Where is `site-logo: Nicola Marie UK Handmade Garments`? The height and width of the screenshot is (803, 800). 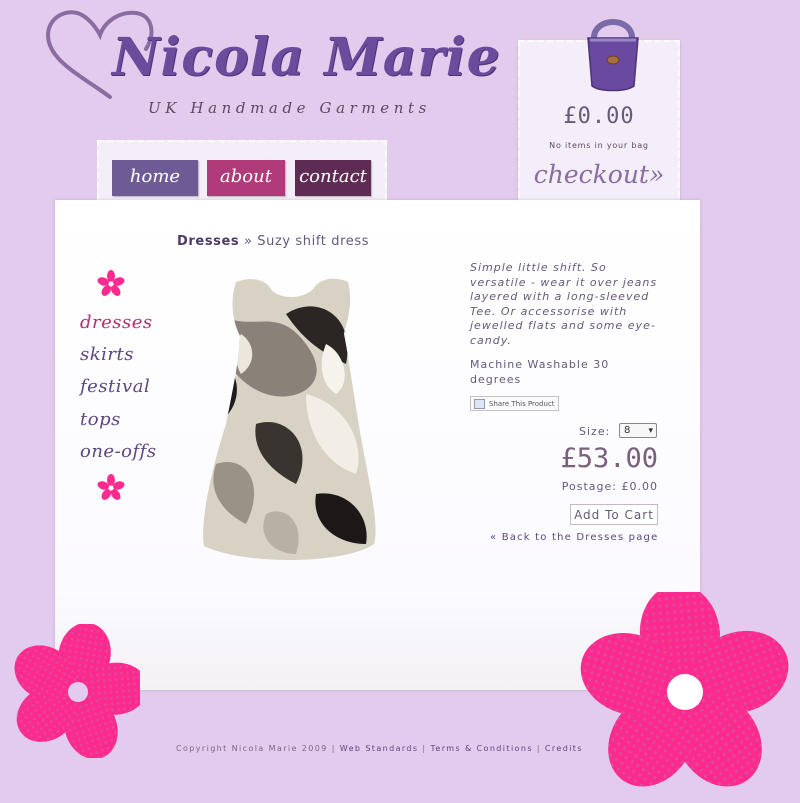
site-logo: Nicola Marie UK Handmade Garments is located at coordinates (270, 65).